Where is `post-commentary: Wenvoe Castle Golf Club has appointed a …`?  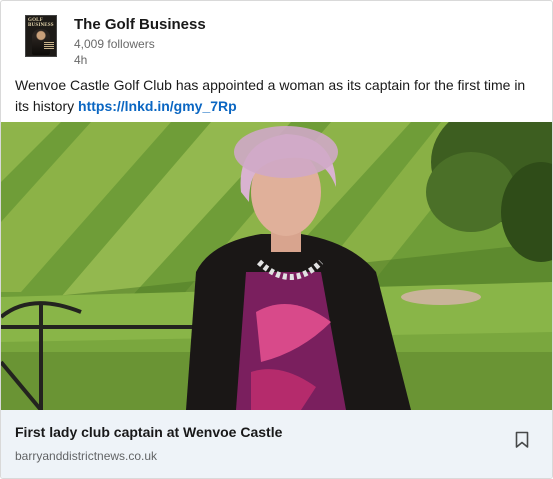
post-commentary: Wenvoe Castle Golf Club has appointed a … is located at coordinates (279, 96).